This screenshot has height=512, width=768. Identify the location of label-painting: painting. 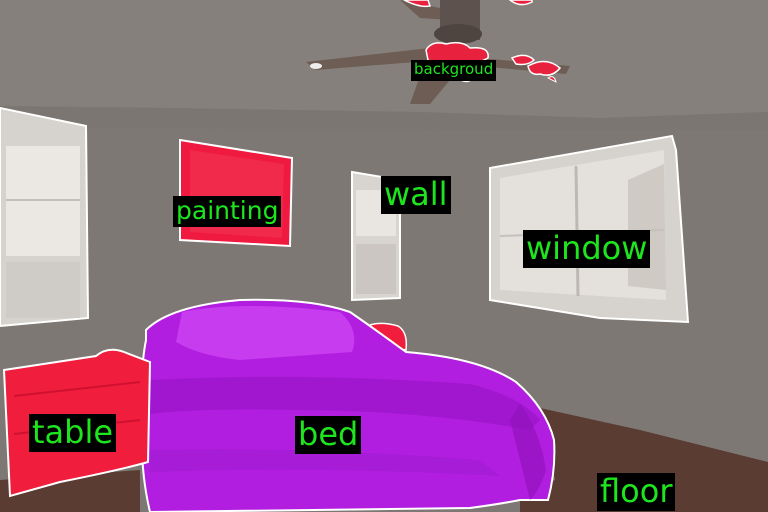
(227, 211).